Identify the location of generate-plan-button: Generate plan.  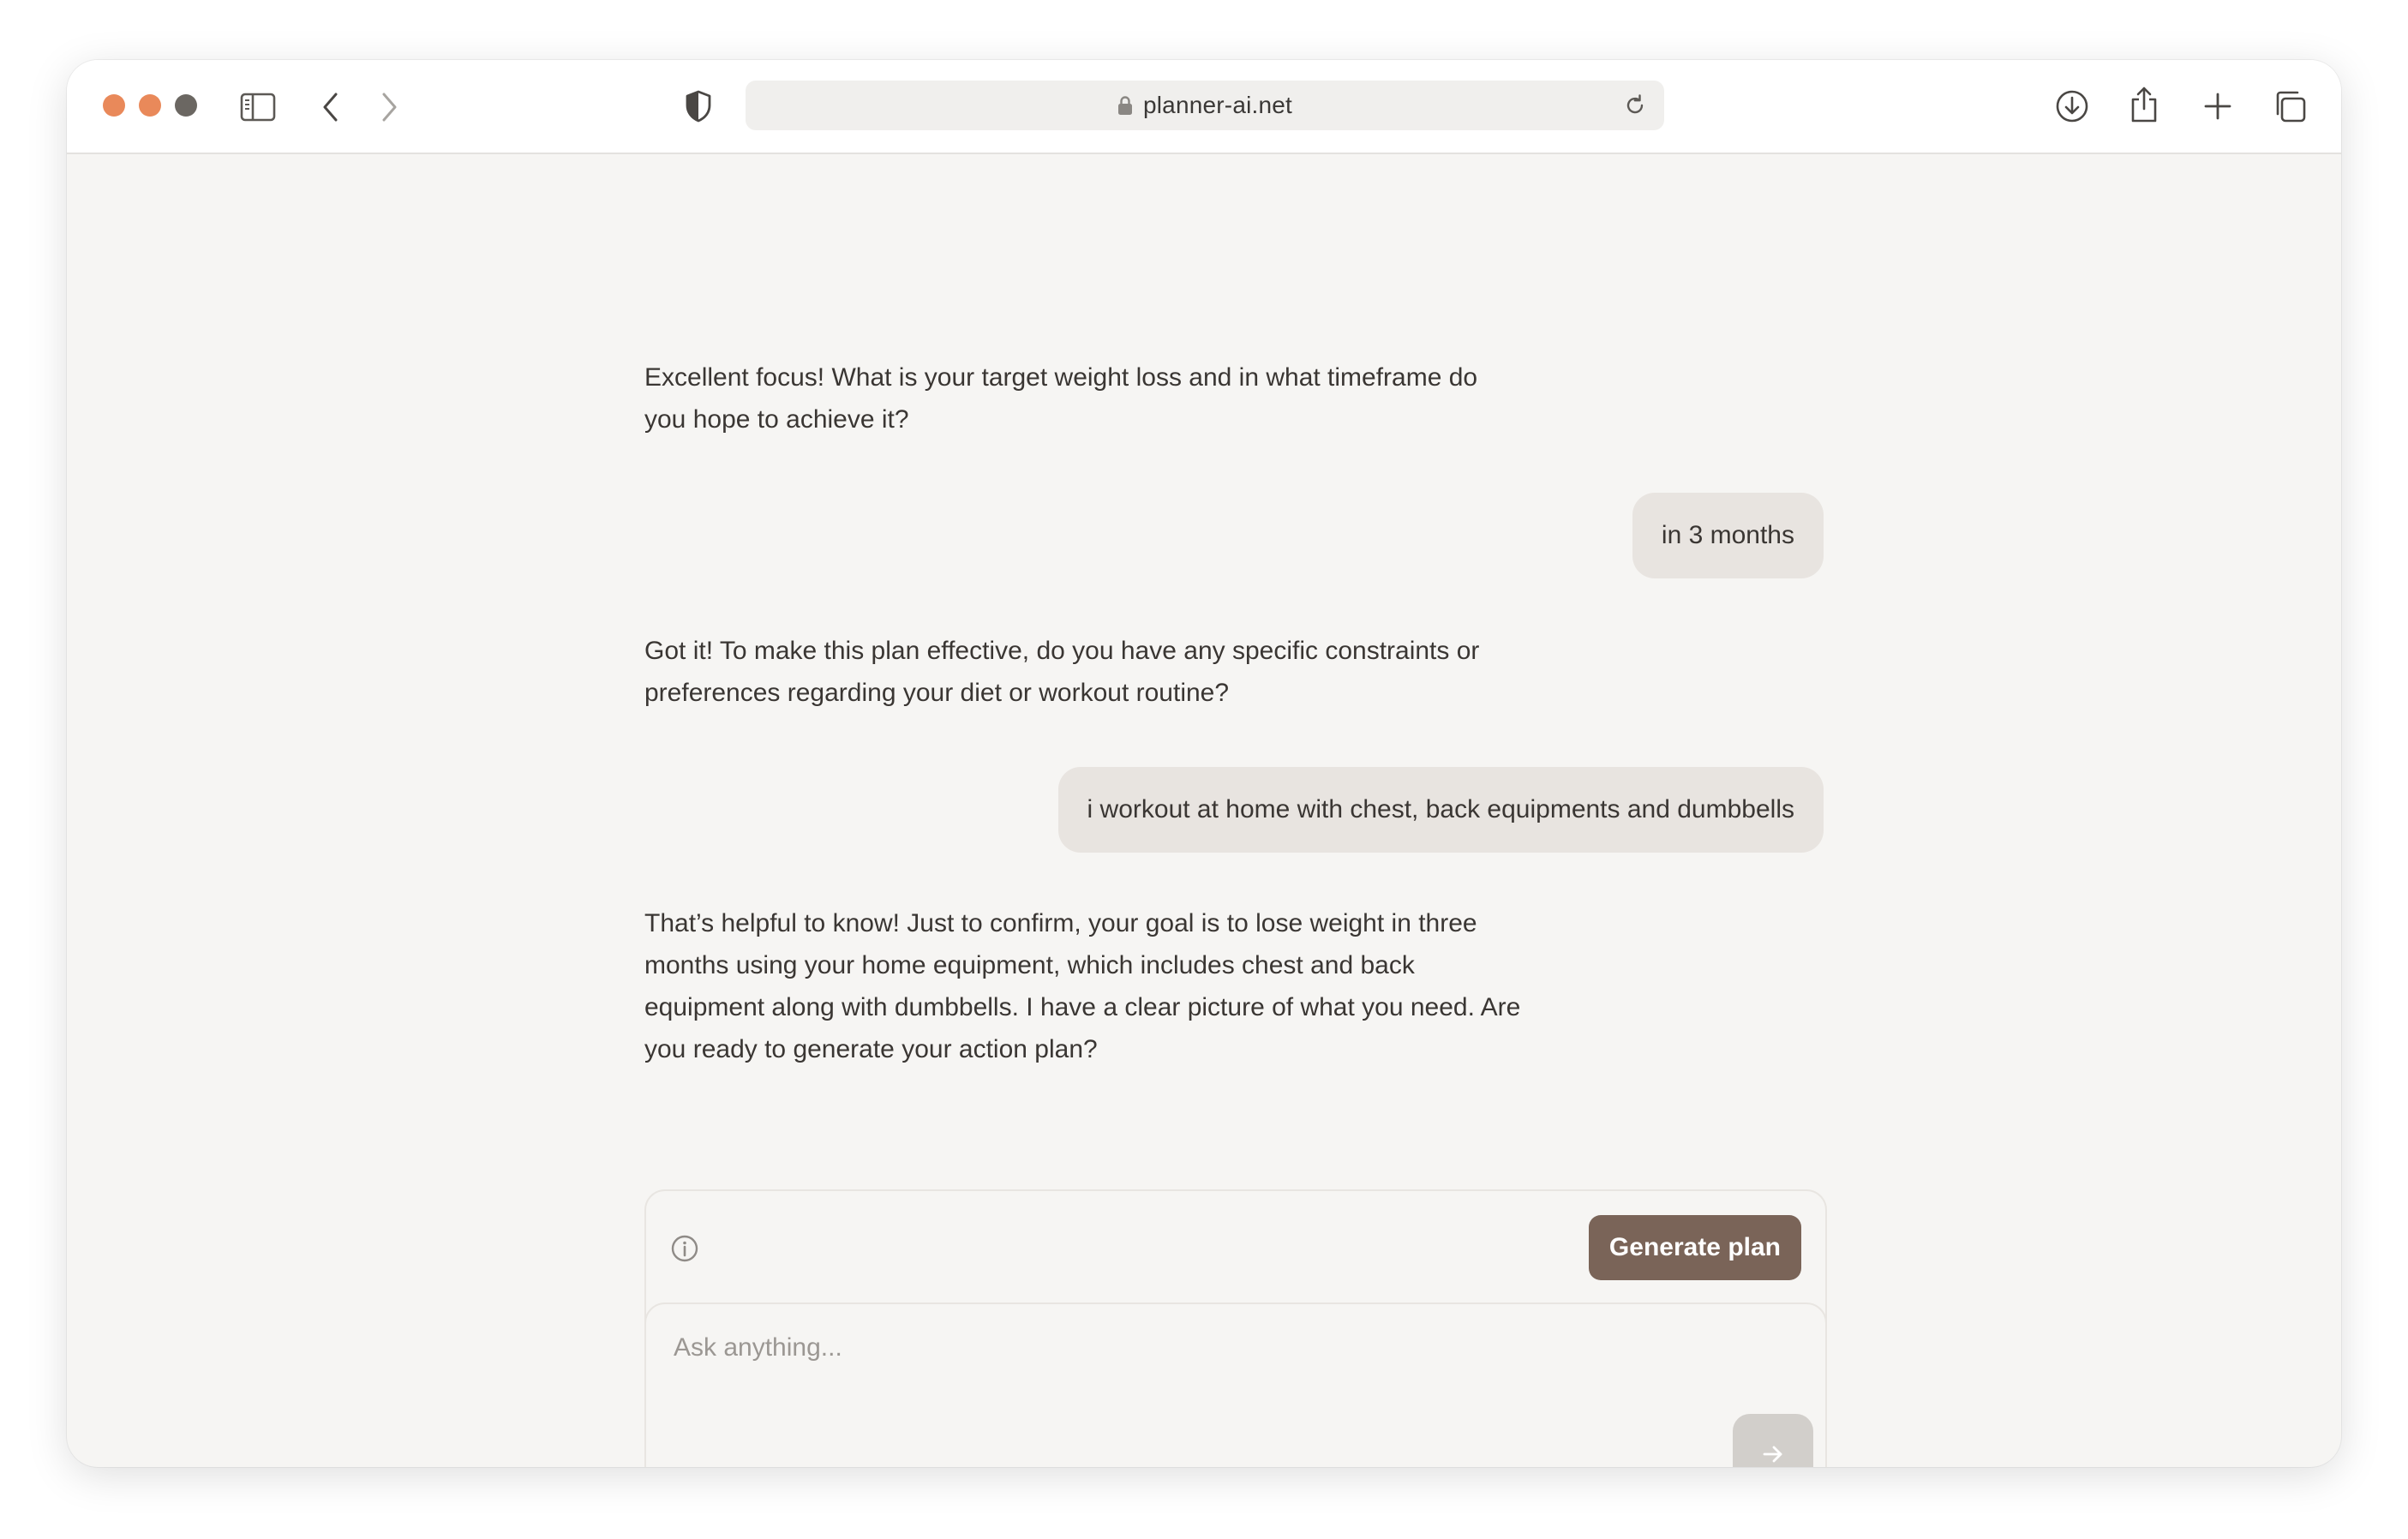
(1694, 1247).